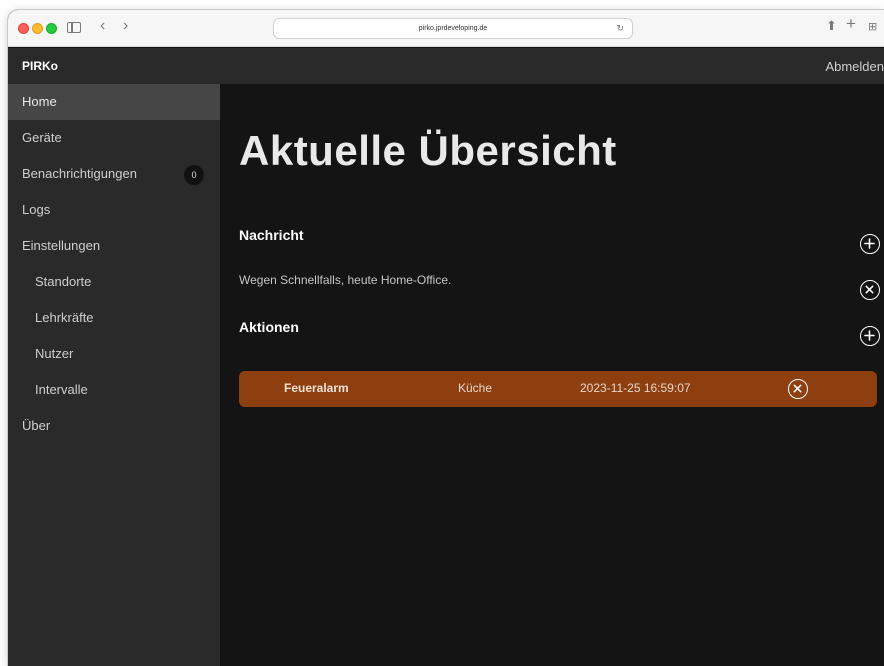  Describe the element at coordinates (114, 246) in the screenshot. I see `sidebar-item-einstellungen: Einstellungen` at that location.